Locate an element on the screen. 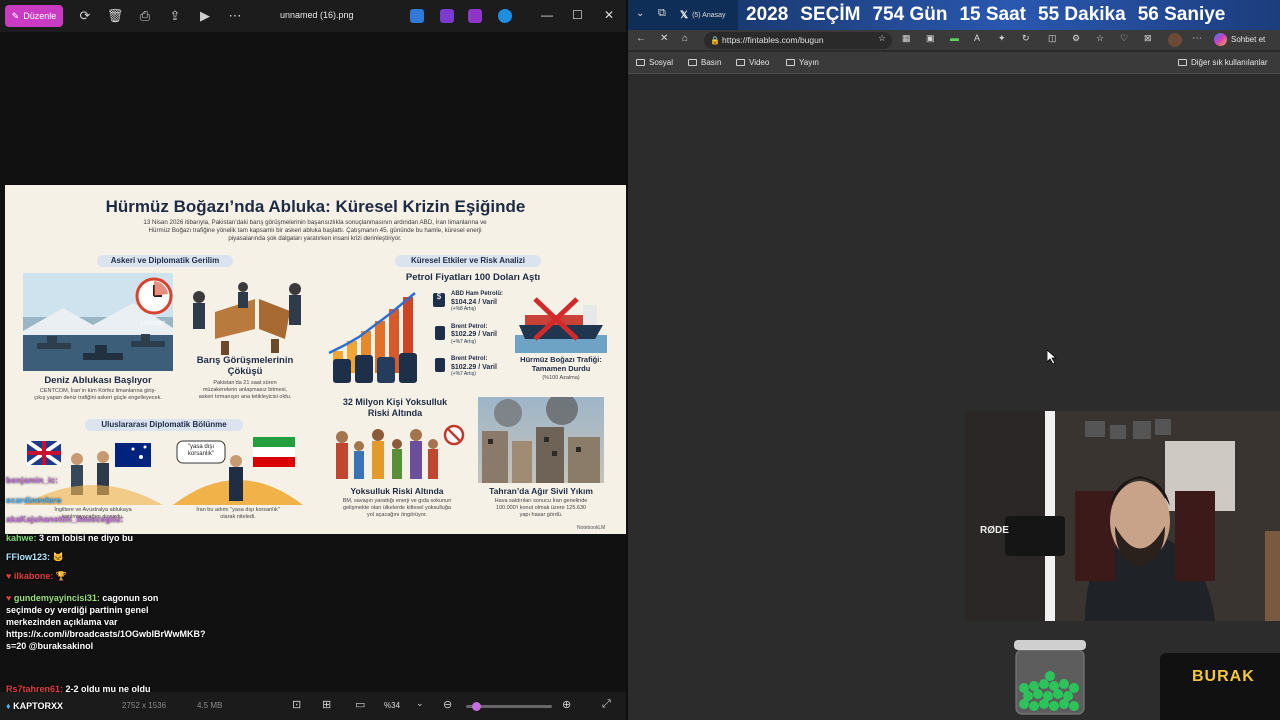  actual-size-icon: ⊞ is located at coordinates (326, 704).